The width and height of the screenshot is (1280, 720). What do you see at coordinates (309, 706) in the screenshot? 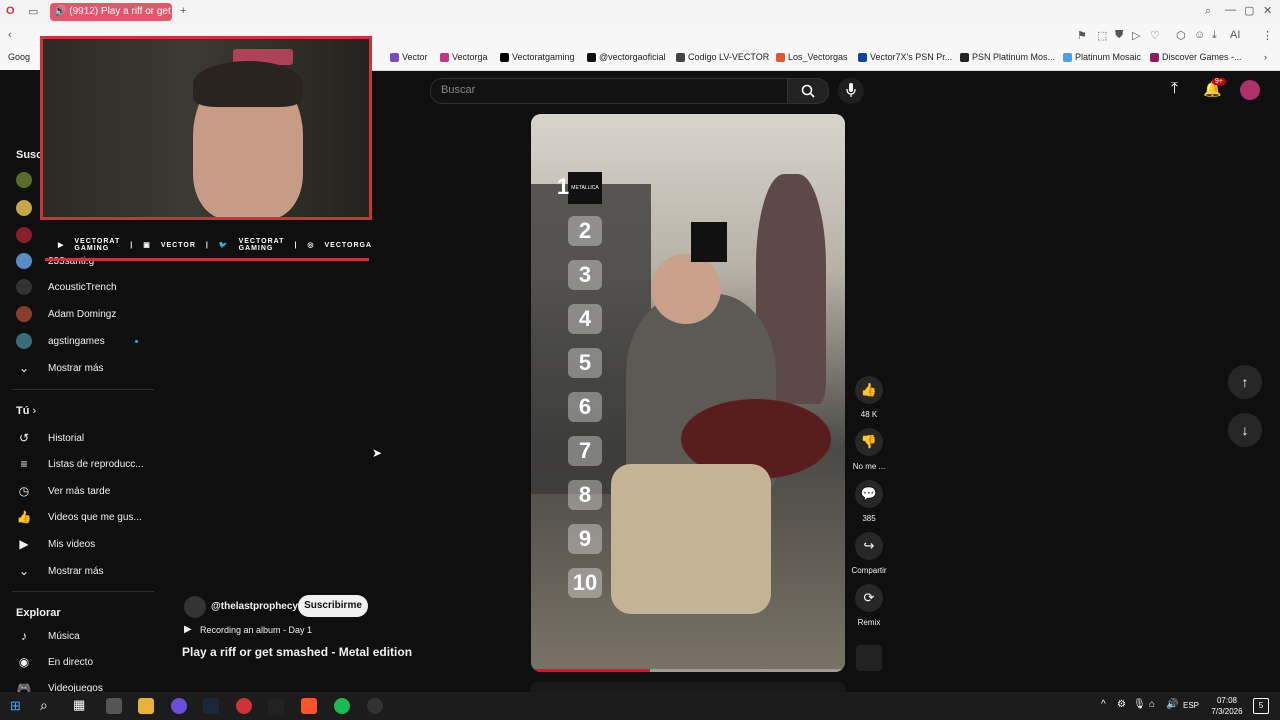
I see `brave-icon` at bounding box center [309, 706].